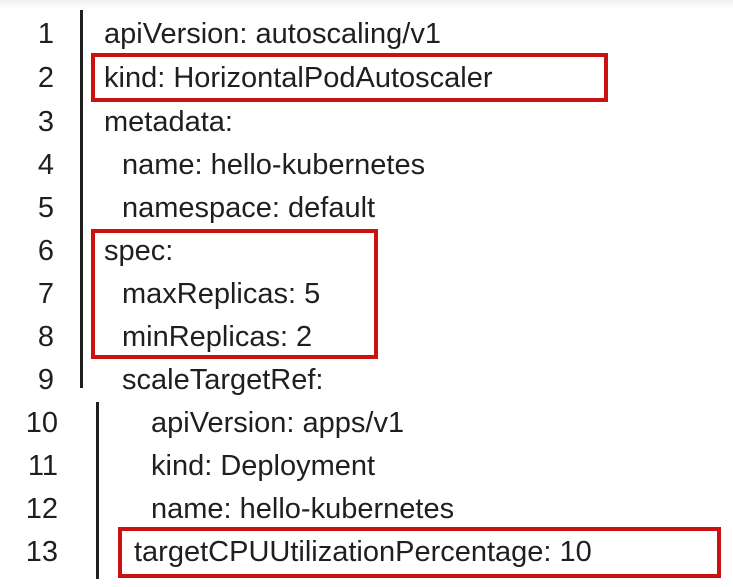  What do you see at coordinates (249, 208) in the screenshot?
I see `code-text: namespace: default` at bounding box center [249, 208].